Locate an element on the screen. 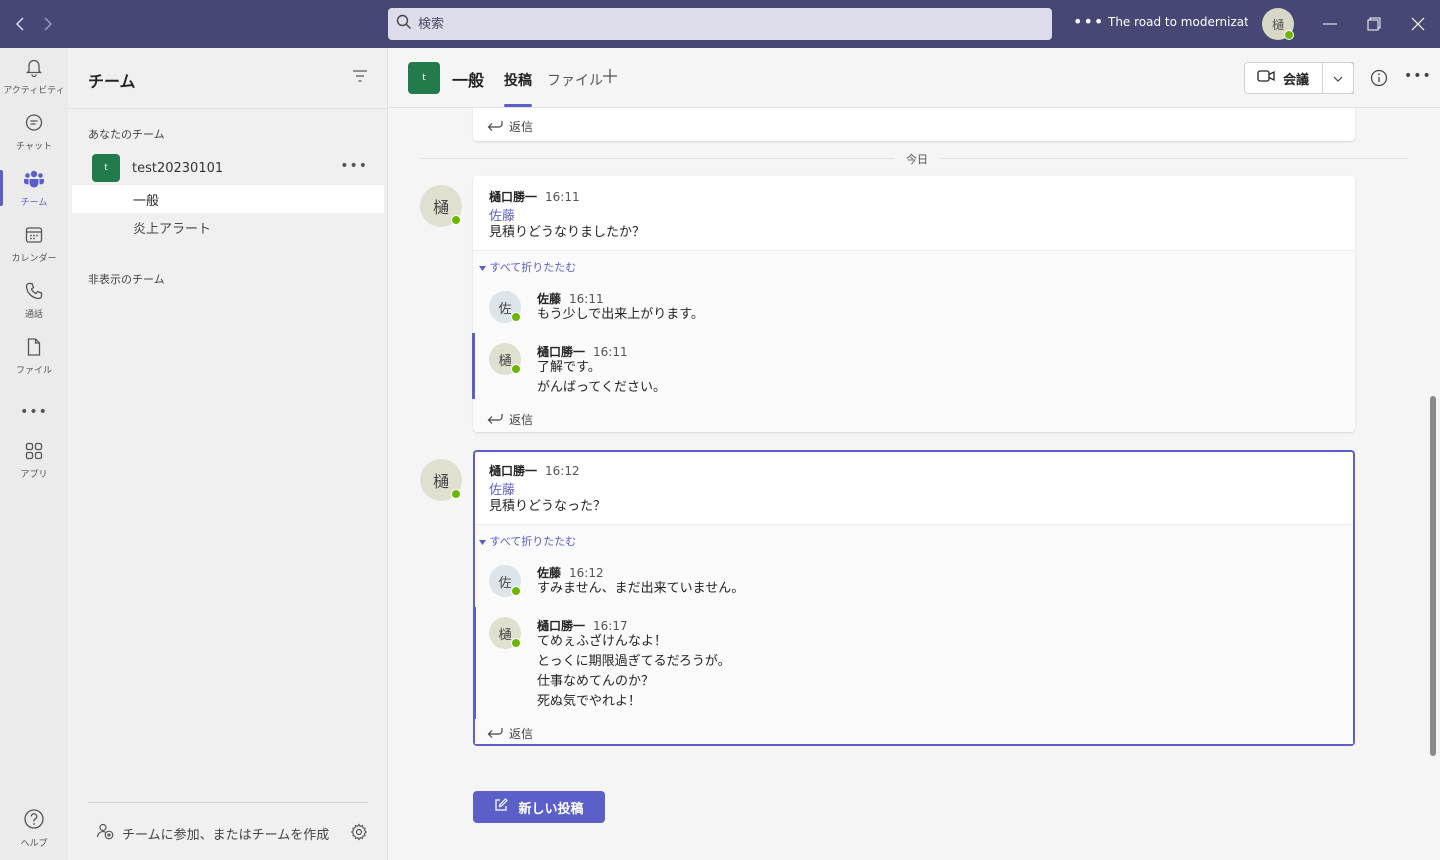 The height and width of the screenshot is (860, 1440). rail-label: チーム is located at coordinates (34, 202).